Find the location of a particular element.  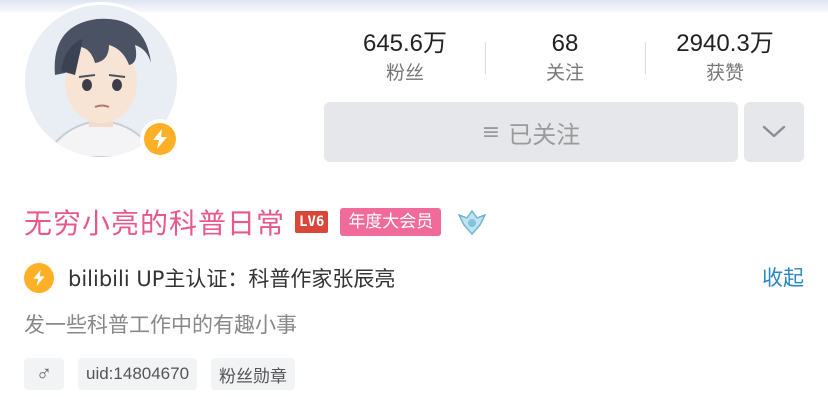

tag-row: ♂ uid:14804670 粉丝勋章 is located at coordinates (160, 374).